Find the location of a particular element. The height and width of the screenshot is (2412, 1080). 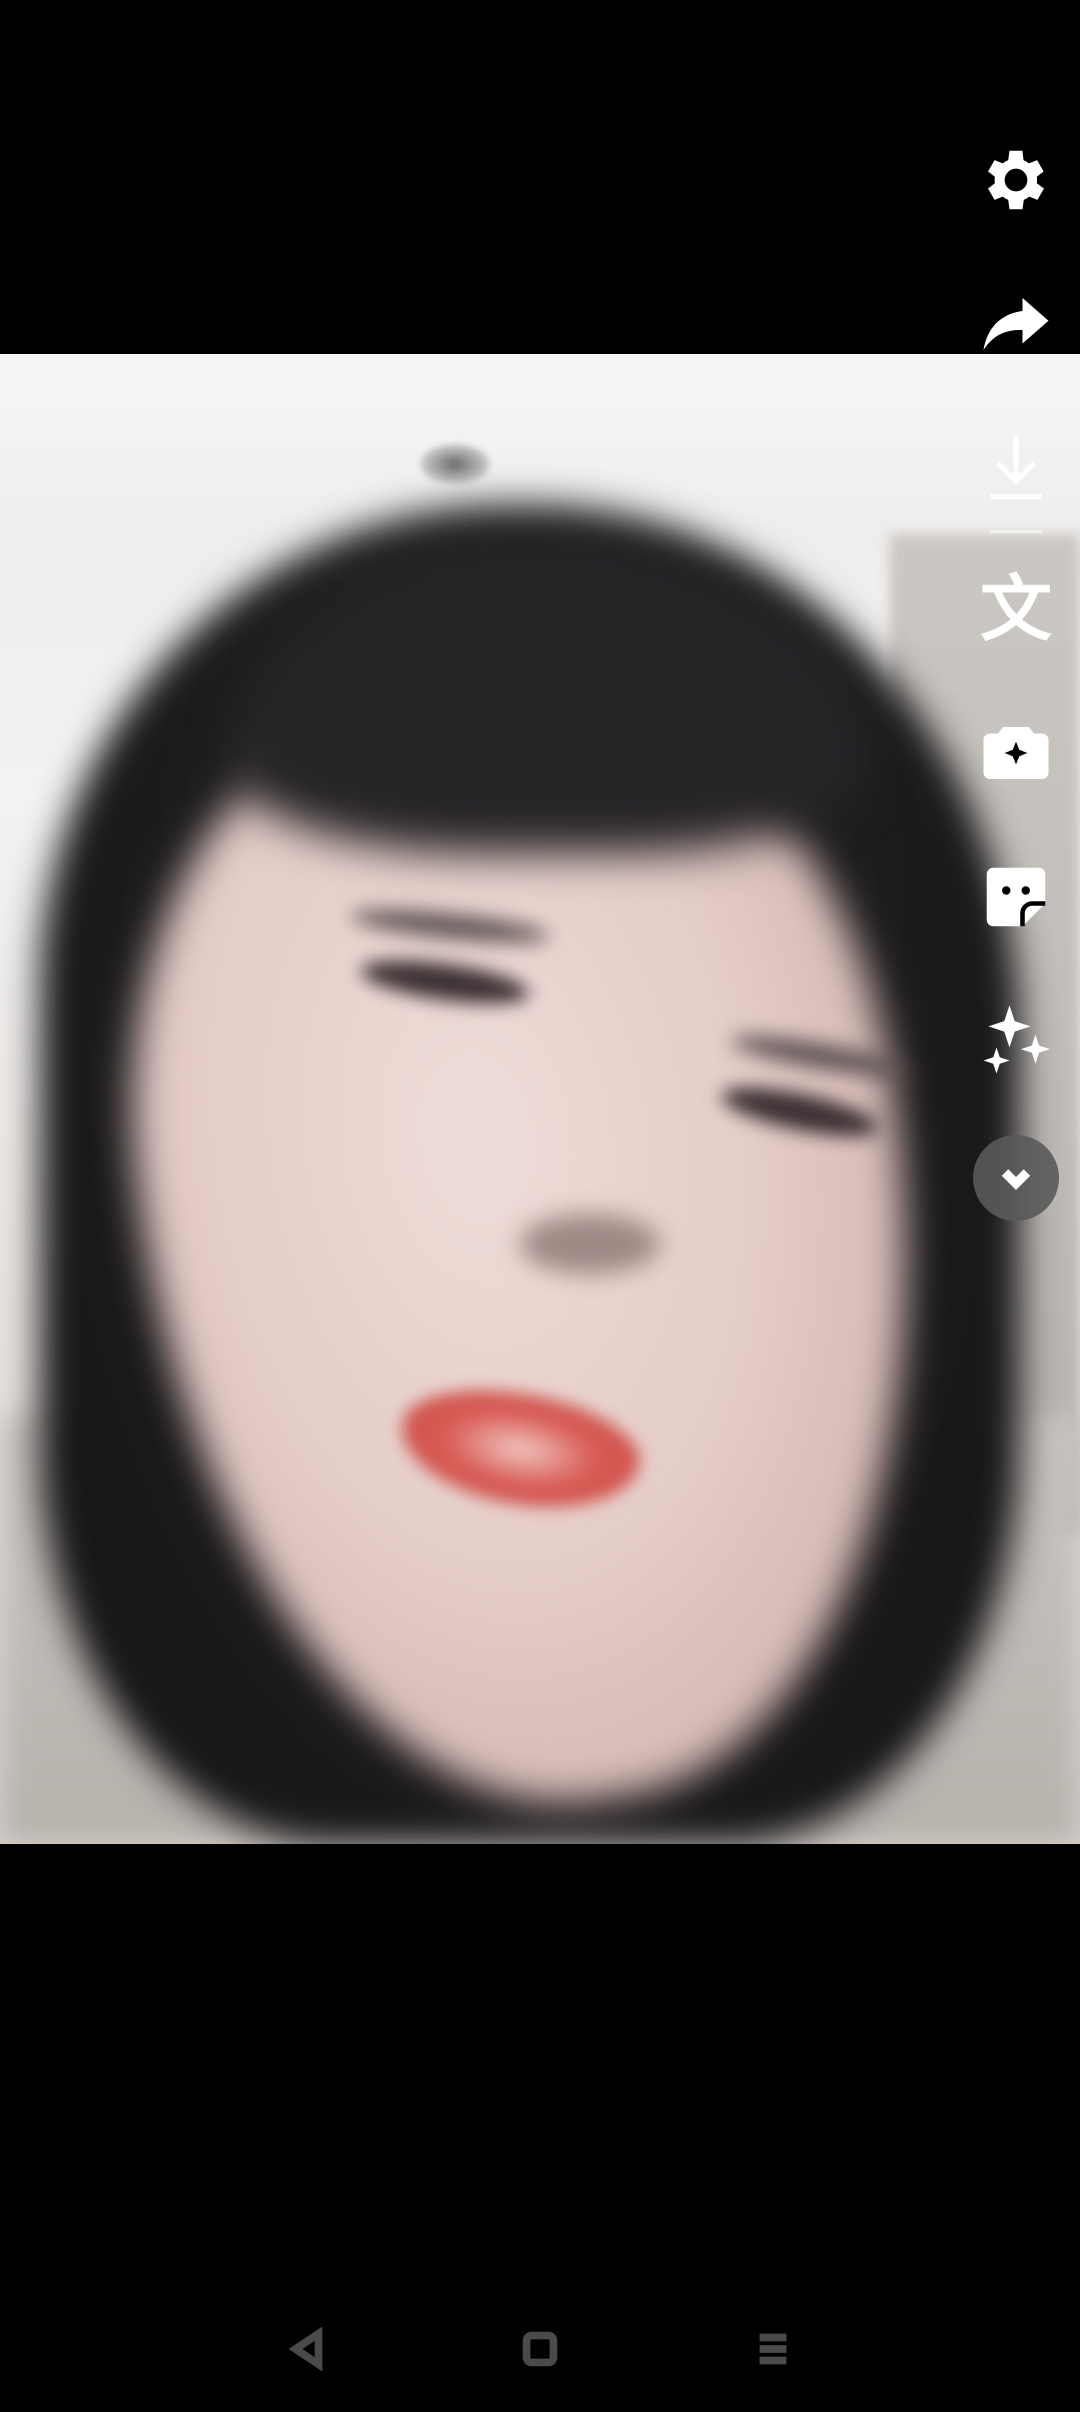

share-button is located at coordinates (1016, 324).